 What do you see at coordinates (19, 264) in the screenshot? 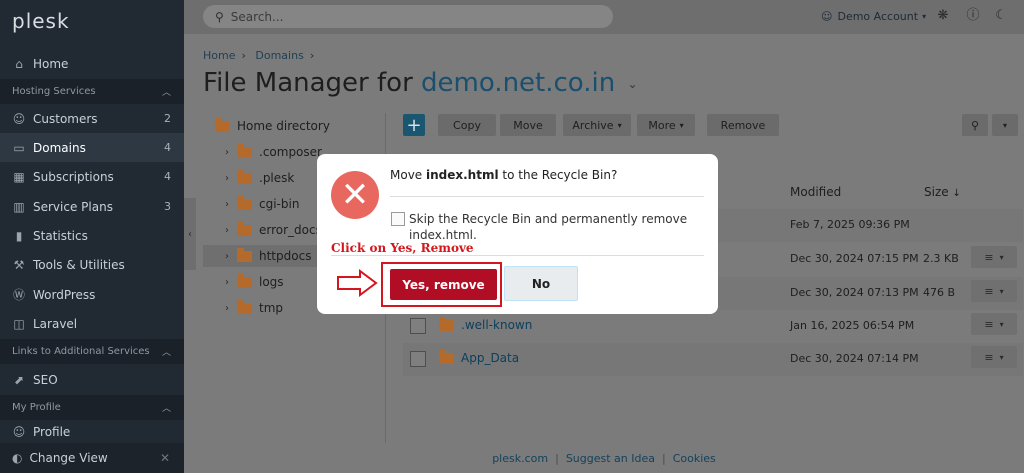
I see `tools-icon: ⚒` at bounding box center [19, 264].